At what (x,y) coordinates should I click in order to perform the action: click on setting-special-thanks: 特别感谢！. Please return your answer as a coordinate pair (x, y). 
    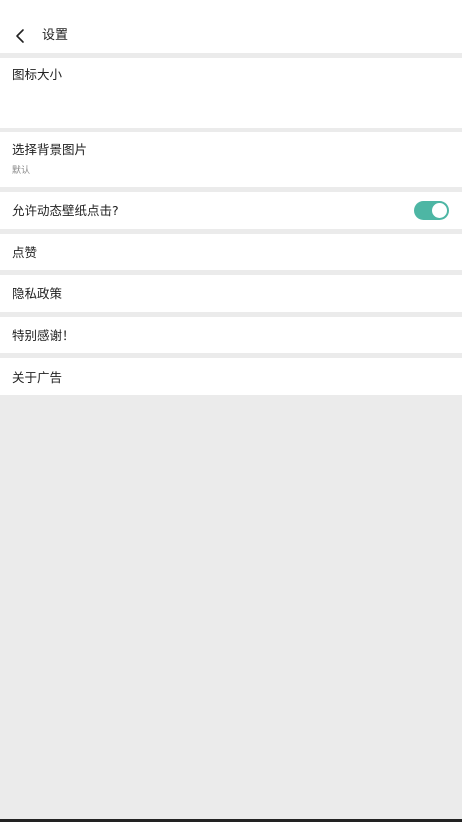
    Looking at the image, I should click on (231, 335).